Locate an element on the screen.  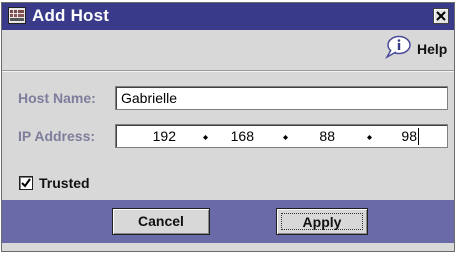
ip-octet-4: 98 is located at coordinates (392, 136).